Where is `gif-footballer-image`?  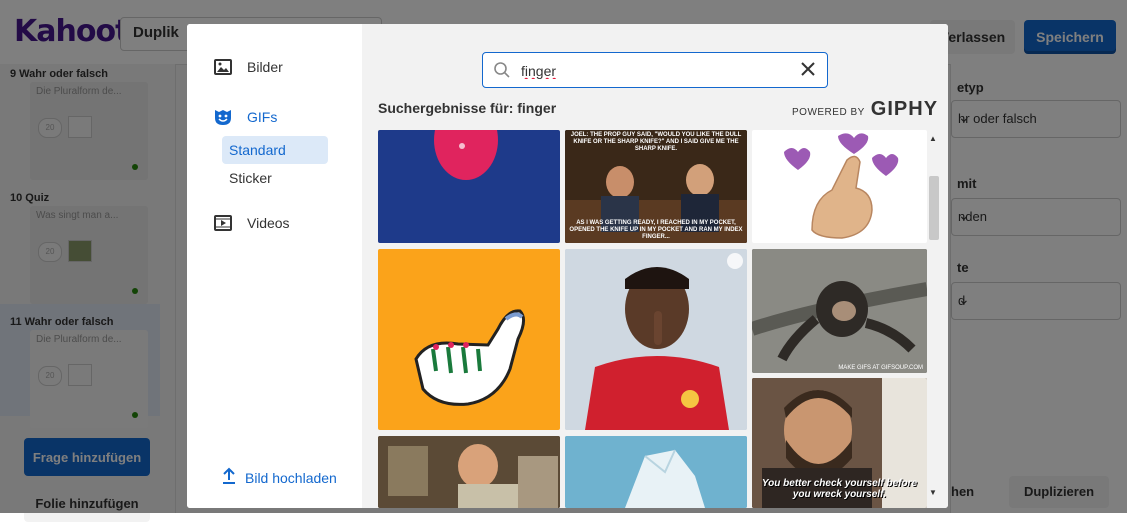
gif-footballer-image is located at coordinates (656, 339).